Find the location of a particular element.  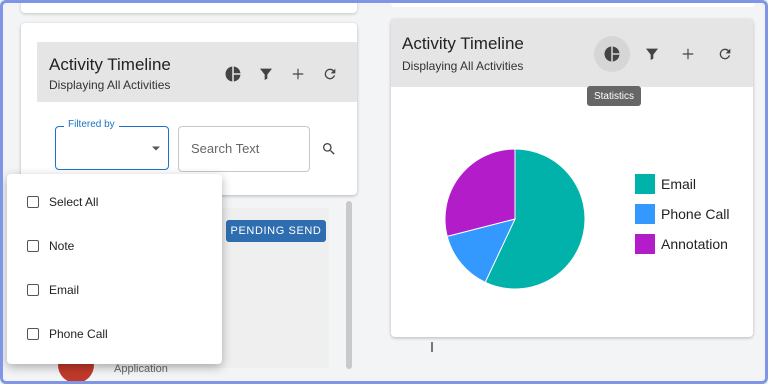

left-add-button is located at coordinates (298, 74).